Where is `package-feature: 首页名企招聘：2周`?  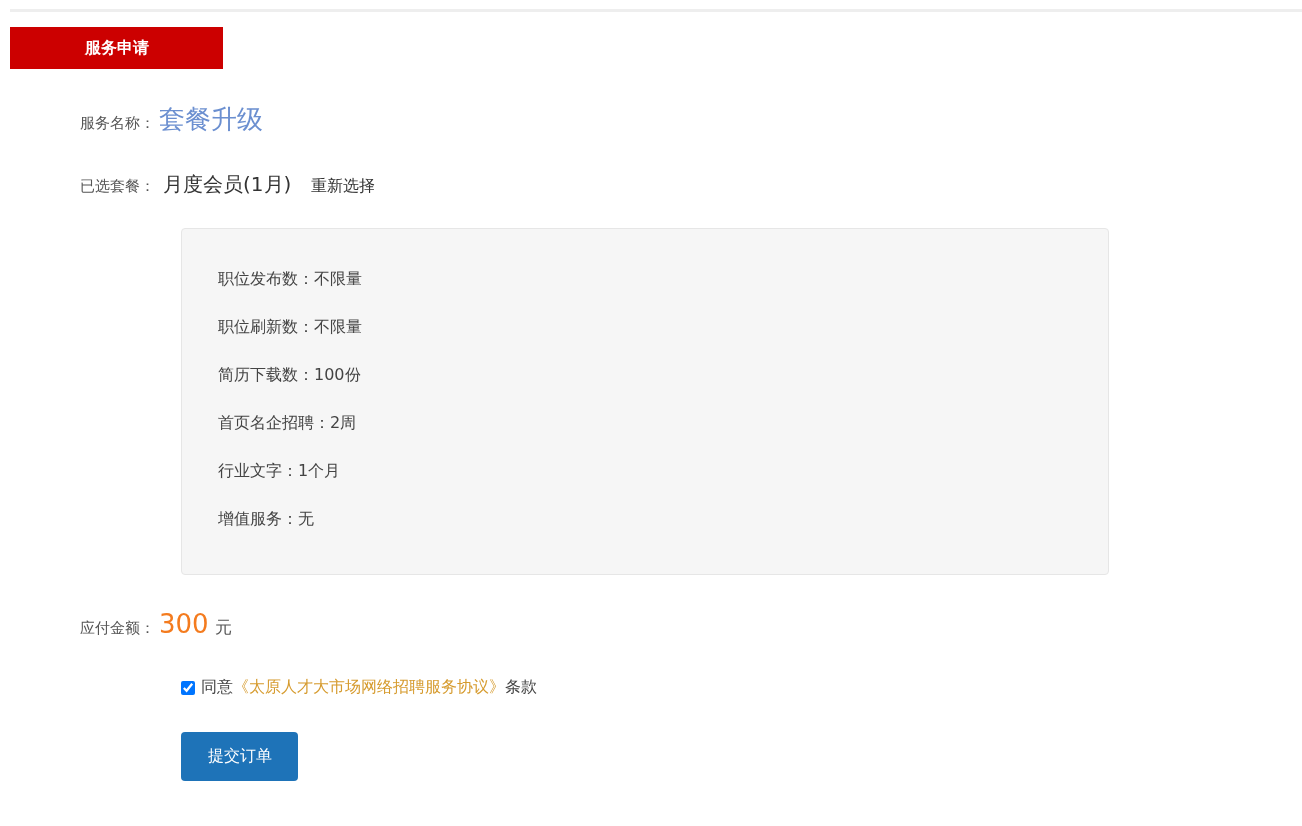 package-feature: 首页名企招聘：2周 is located at coordinates (288, 423).